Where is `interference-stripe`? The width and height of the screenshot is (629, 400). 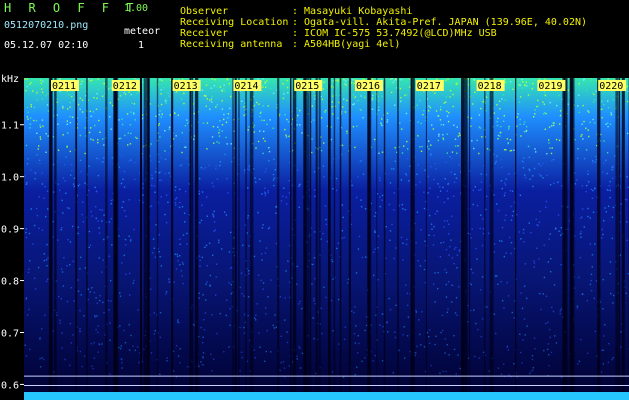
interference-stripe is located at coordinates (564, 235).